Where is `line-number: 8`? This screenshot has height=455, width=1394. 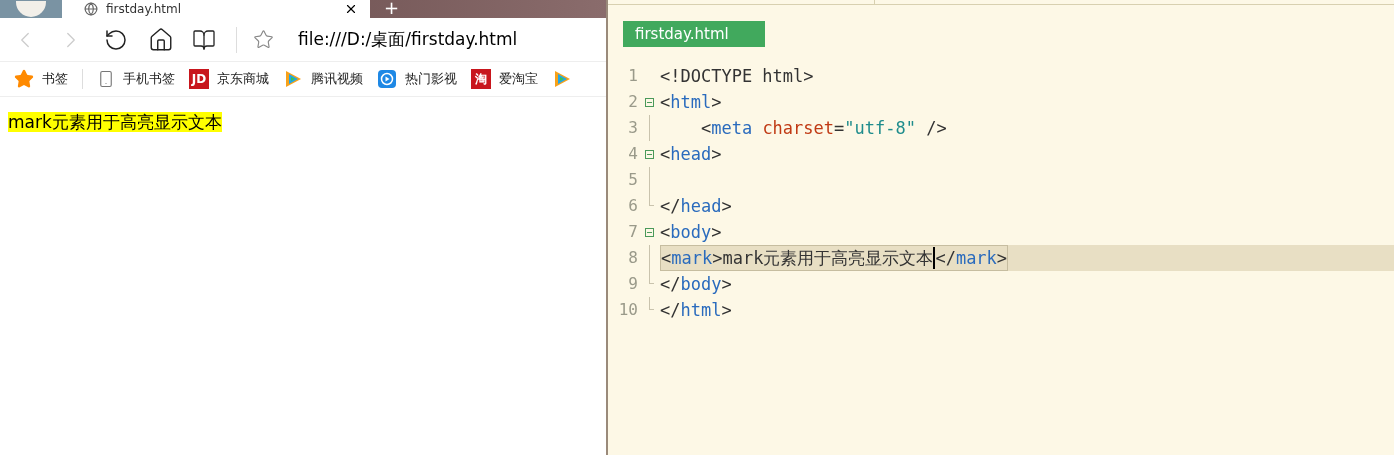
line-number: 8 is located at coordinates (632, 258).